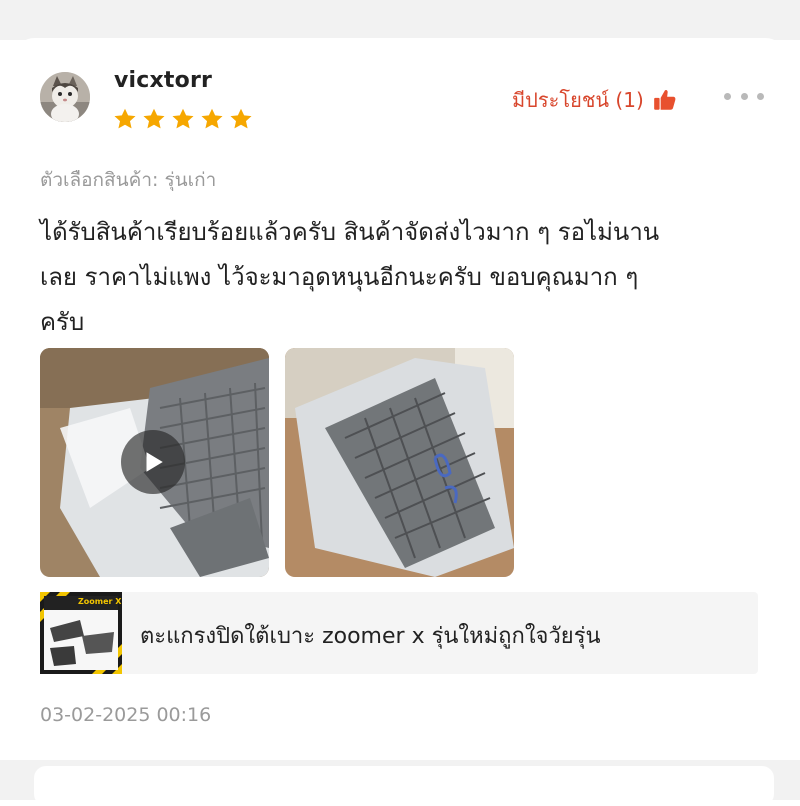 The image size is (800, 806). Describe the element at coordinates (163, 80) in the screenshot. I see `reviewer-username: vicxtorr` at that location.